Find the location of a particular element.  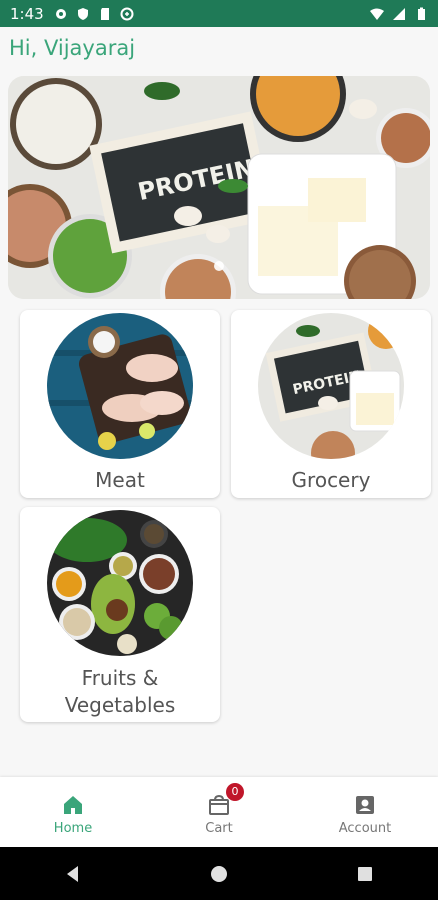

category-card-meat: Meat is located at coordinates (120, 404).